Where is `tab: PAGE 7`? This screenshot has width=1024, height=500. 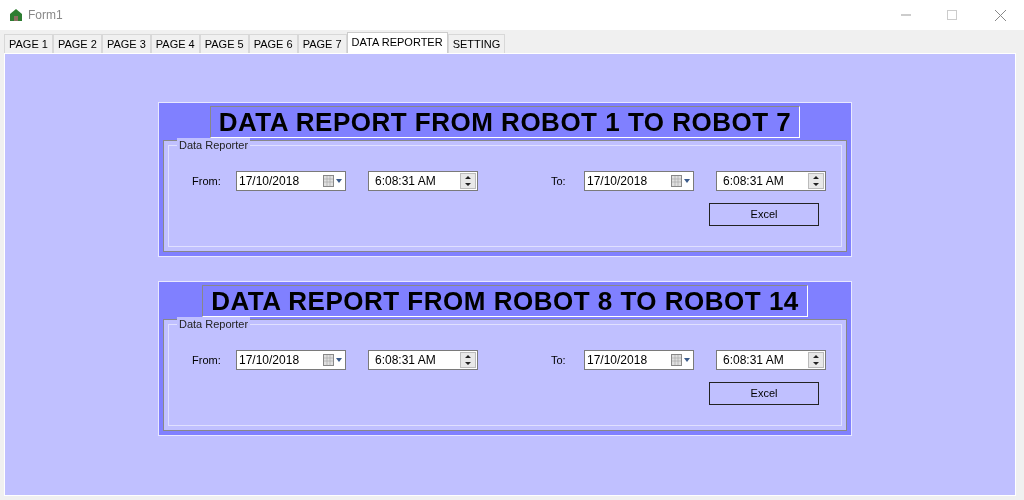 tab: PAGE 7 is located at coordinates (322, 43).